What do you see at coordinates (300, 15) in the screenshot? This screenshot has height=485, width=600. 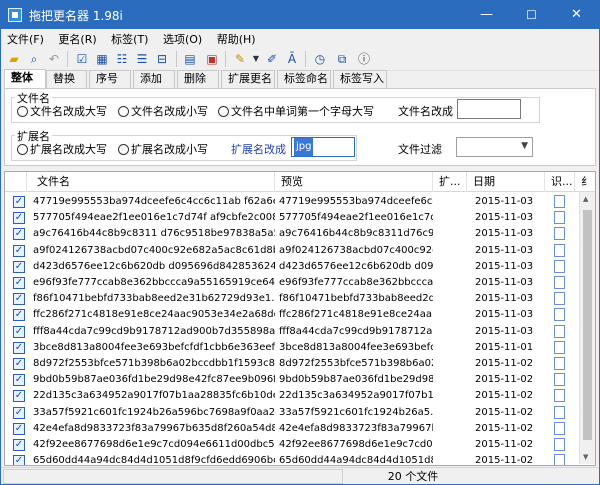 I see `title-bar: 拖把更名器 1.98i — ☐ ✕` at bounding box center [300, 15].